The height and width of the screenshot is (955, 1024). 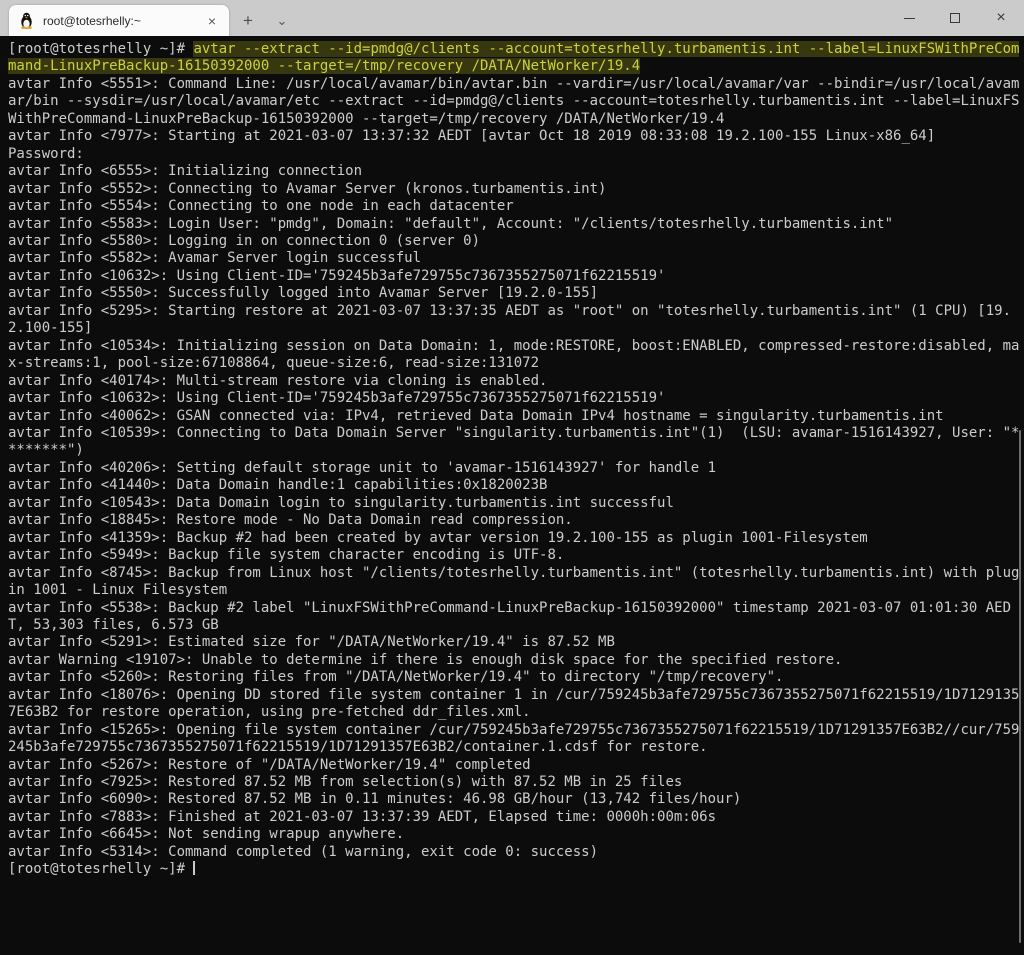 What do you see at coordinates (512, 18) in the screenshot?
I see `tab-bar: root@totesrhelly:~ × + ⌄ ×` at bounding box center [512, 18].